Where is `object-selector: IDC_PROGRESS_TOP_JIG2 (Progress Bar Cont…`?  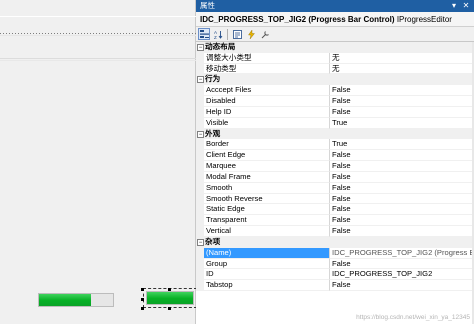
object-selector: IDC_PROGRESS_TOP_JIG2 (Progress Bar Cont… is located at coordinates (335, 19).